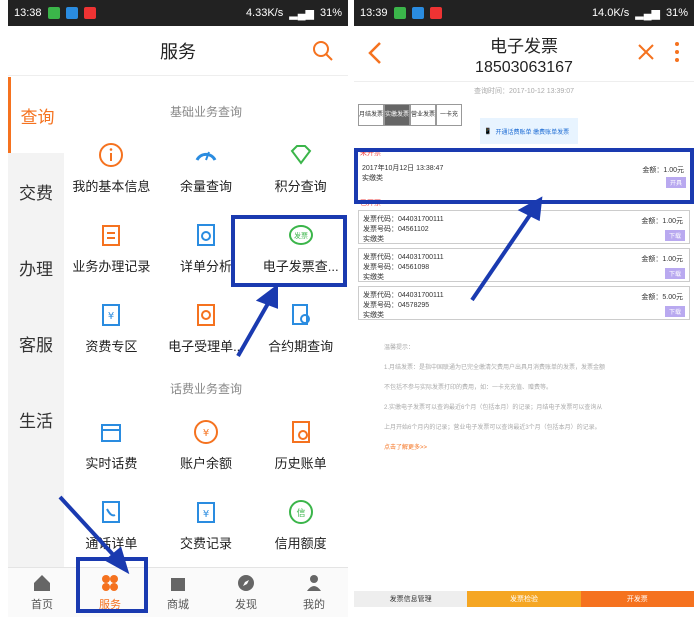 This screenshot has width=700, height=617. I want to click on yuan-coin-icon: ¥, so click(205, 431).